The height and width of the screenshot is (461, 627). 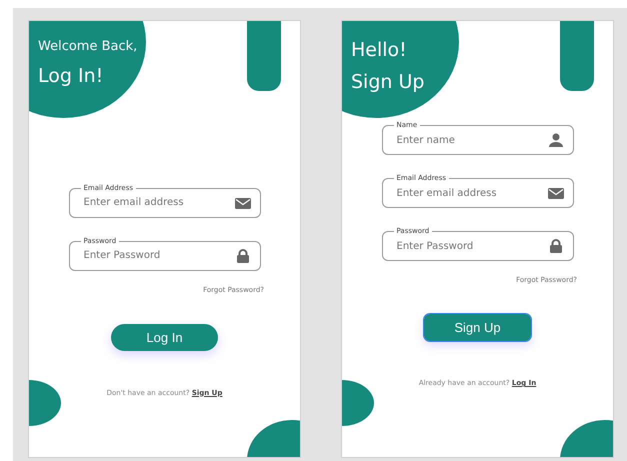 What do you see at coordinates (164, 337) in the screenshot?
I see `submit-button: Log In` at bounding box center [164, 337].